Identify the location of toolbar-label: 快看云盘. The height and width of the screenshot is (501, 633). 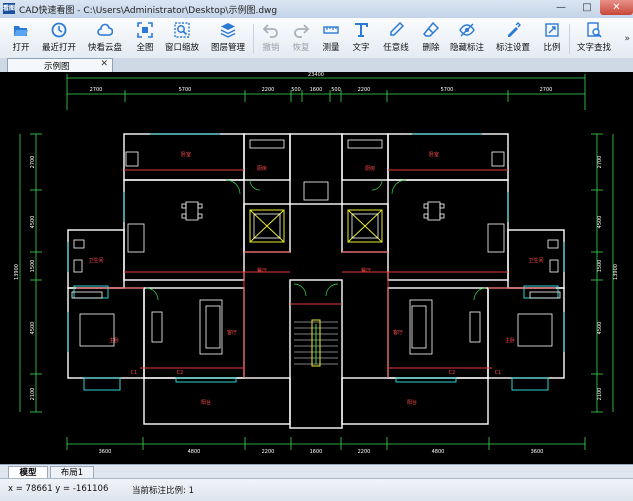
(104, 48).